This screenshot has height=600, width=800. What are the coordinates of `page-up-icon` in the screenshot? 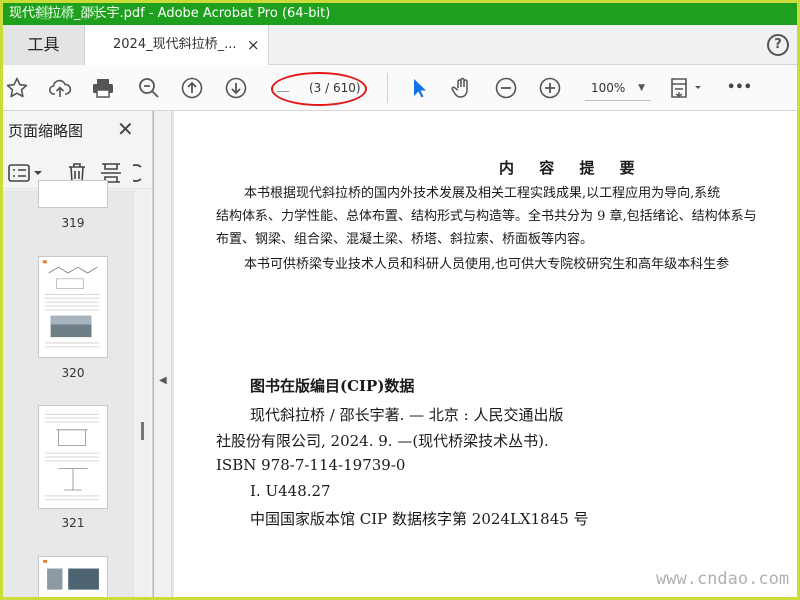 It's located at (192, 88).